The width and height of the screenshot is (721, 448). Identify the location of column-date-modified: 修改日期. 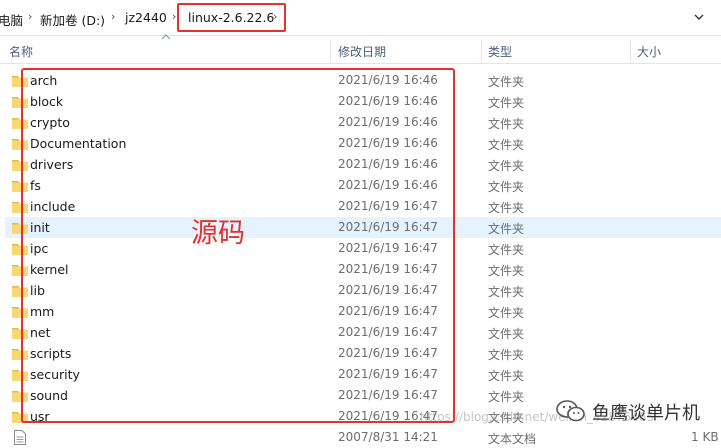
(362, 51).